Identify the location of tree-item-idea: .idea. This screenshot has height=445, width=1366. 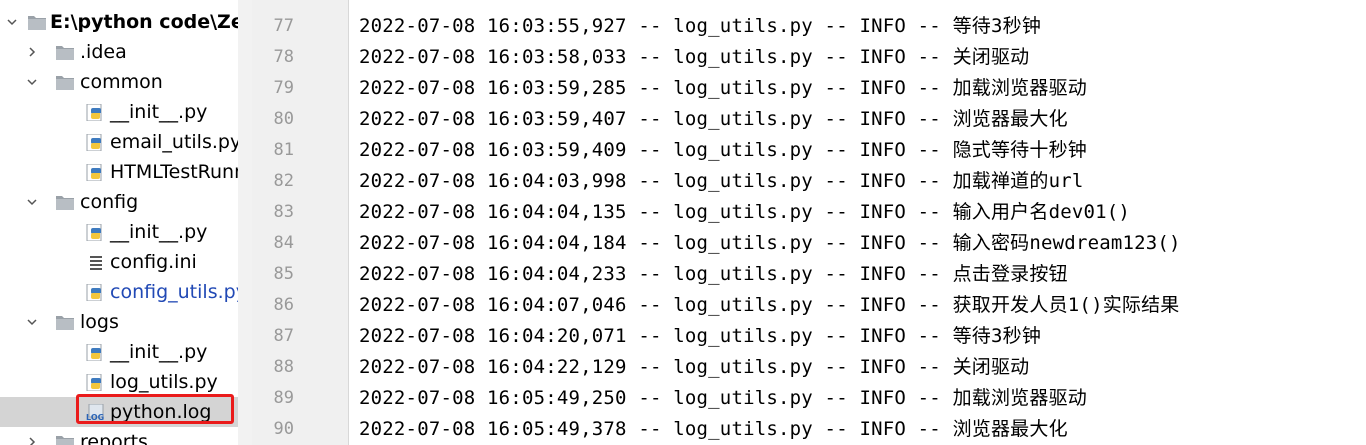
(126, 52).